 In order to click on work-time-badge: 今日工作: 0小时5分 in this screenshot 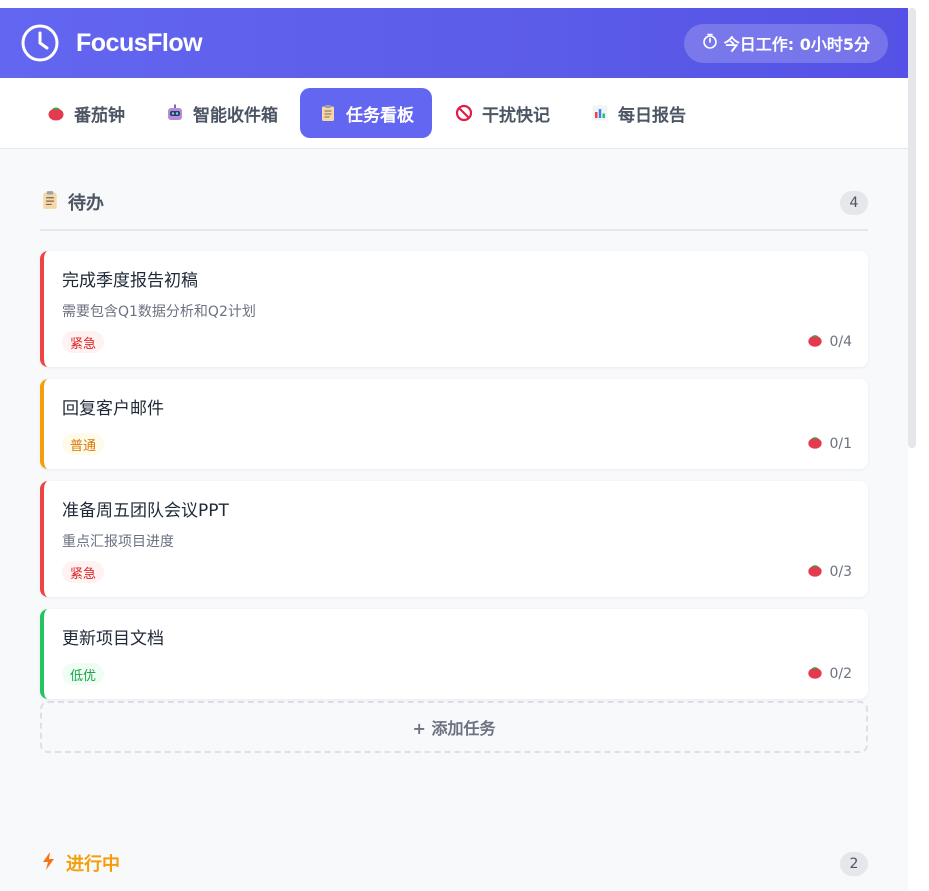, I will do `click(785, 43)`.